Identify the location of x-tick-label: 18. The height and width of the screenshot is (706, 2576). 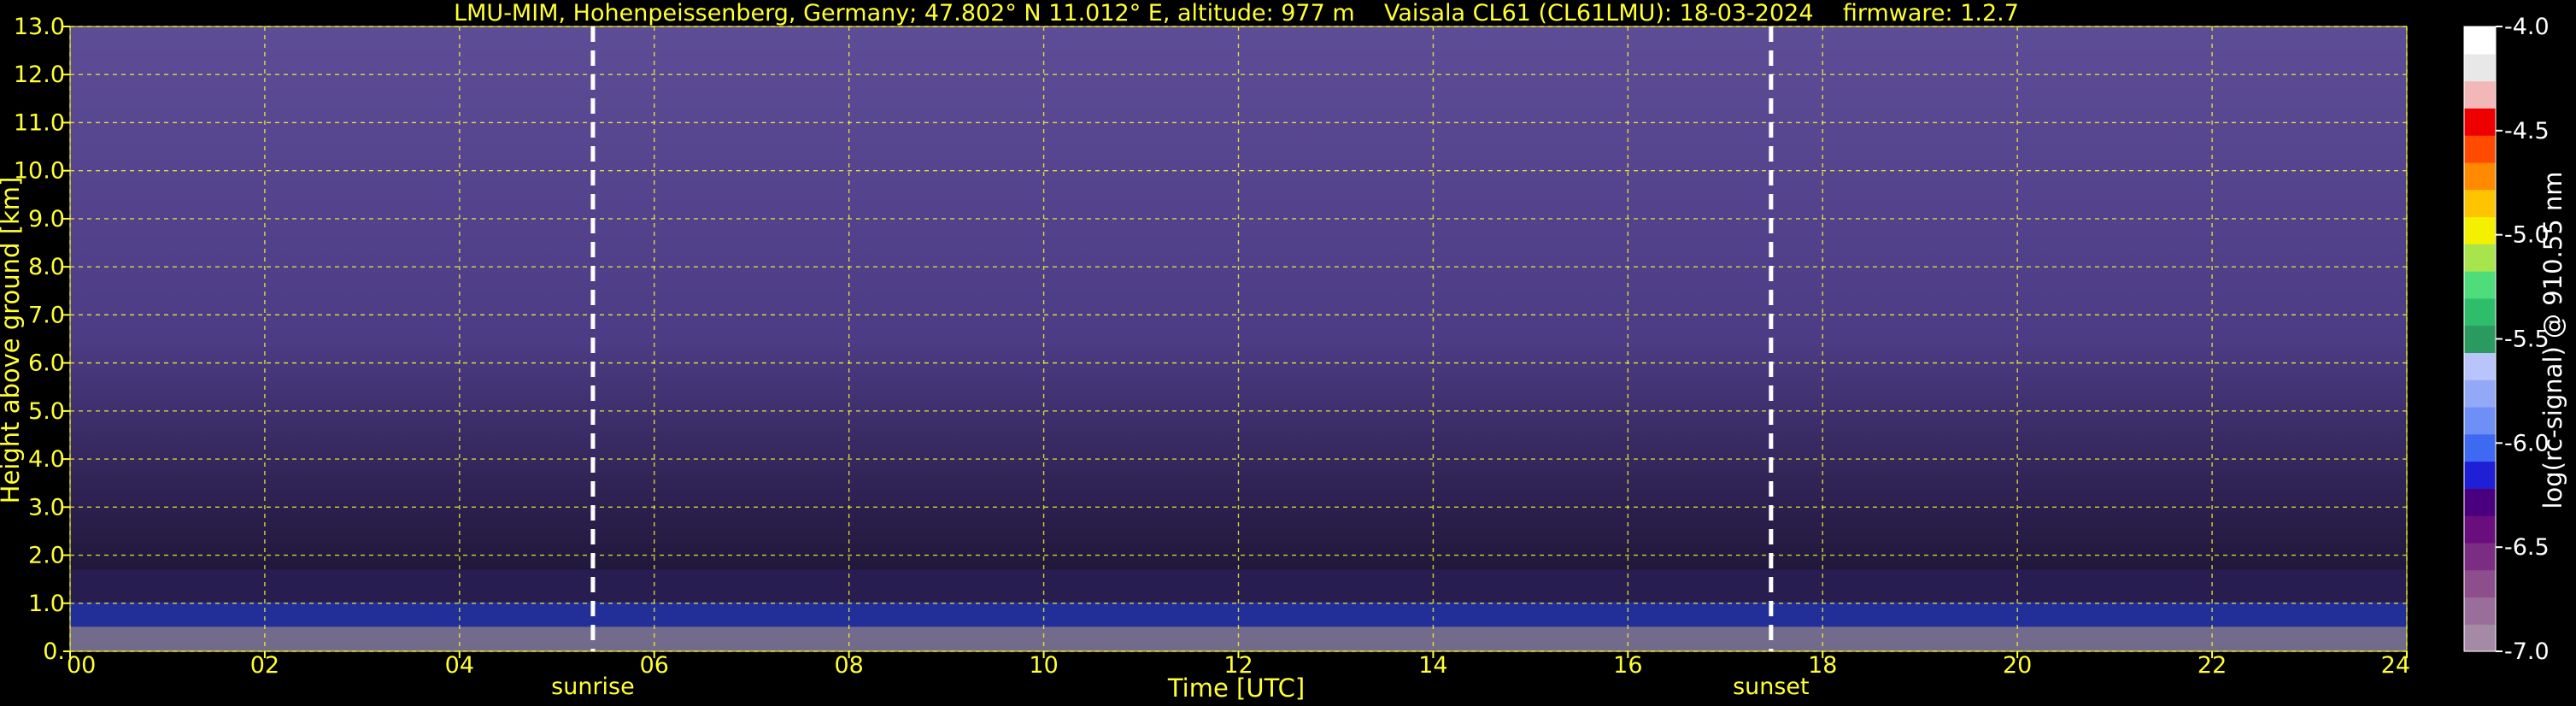
(1822, 665).